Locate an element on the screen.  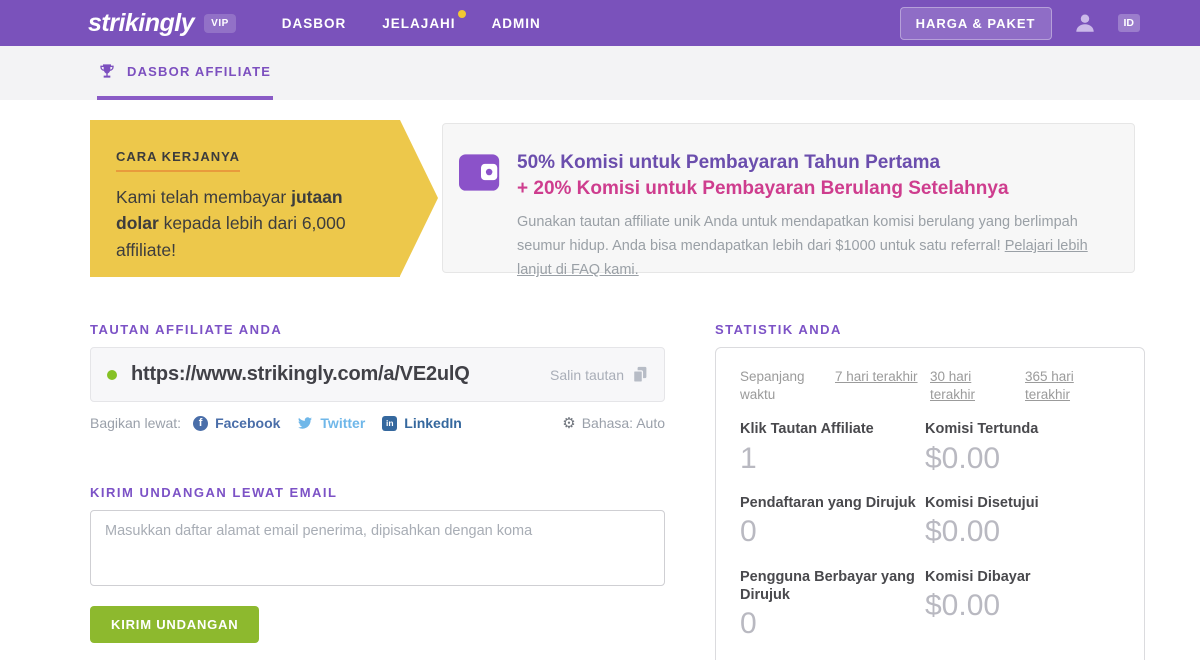
stat-link-clicks: Klik Tautan Affiliate 1 is located at coordinates (832, 448).